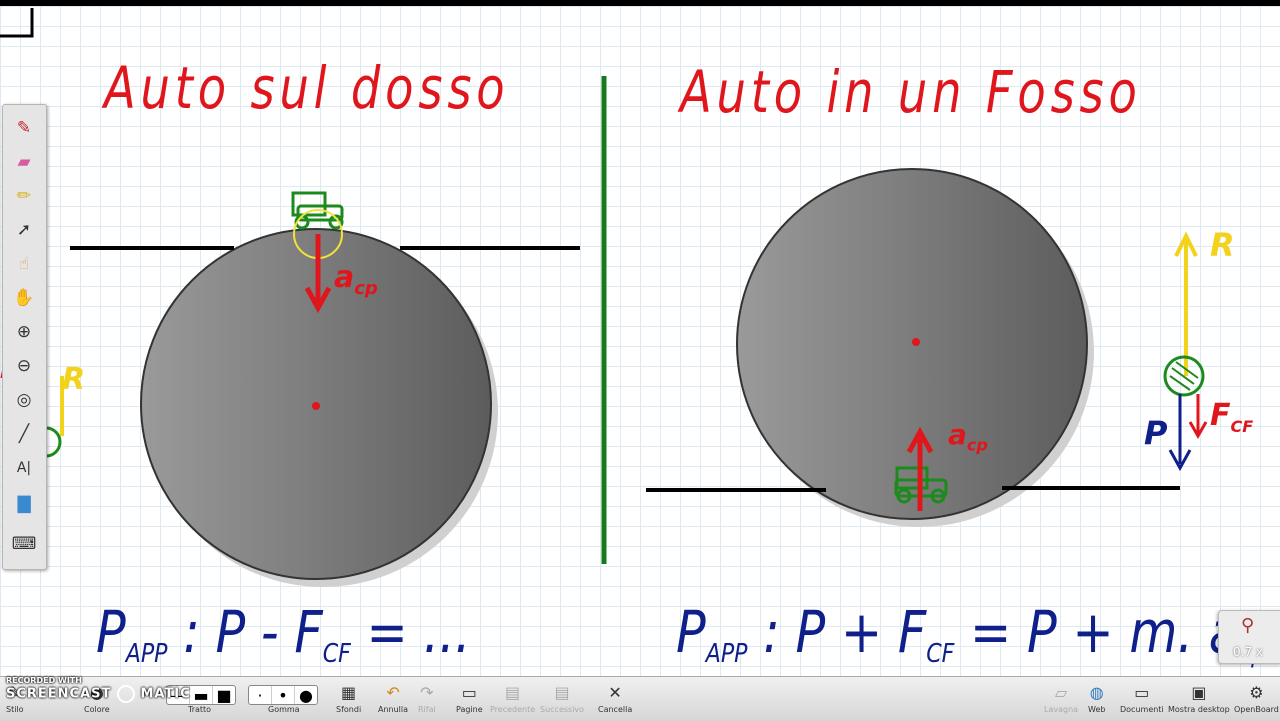 The width and height of the screenshot is (1280, 721). I want to click on desktop-icon: ▣, so click(1199, 692).